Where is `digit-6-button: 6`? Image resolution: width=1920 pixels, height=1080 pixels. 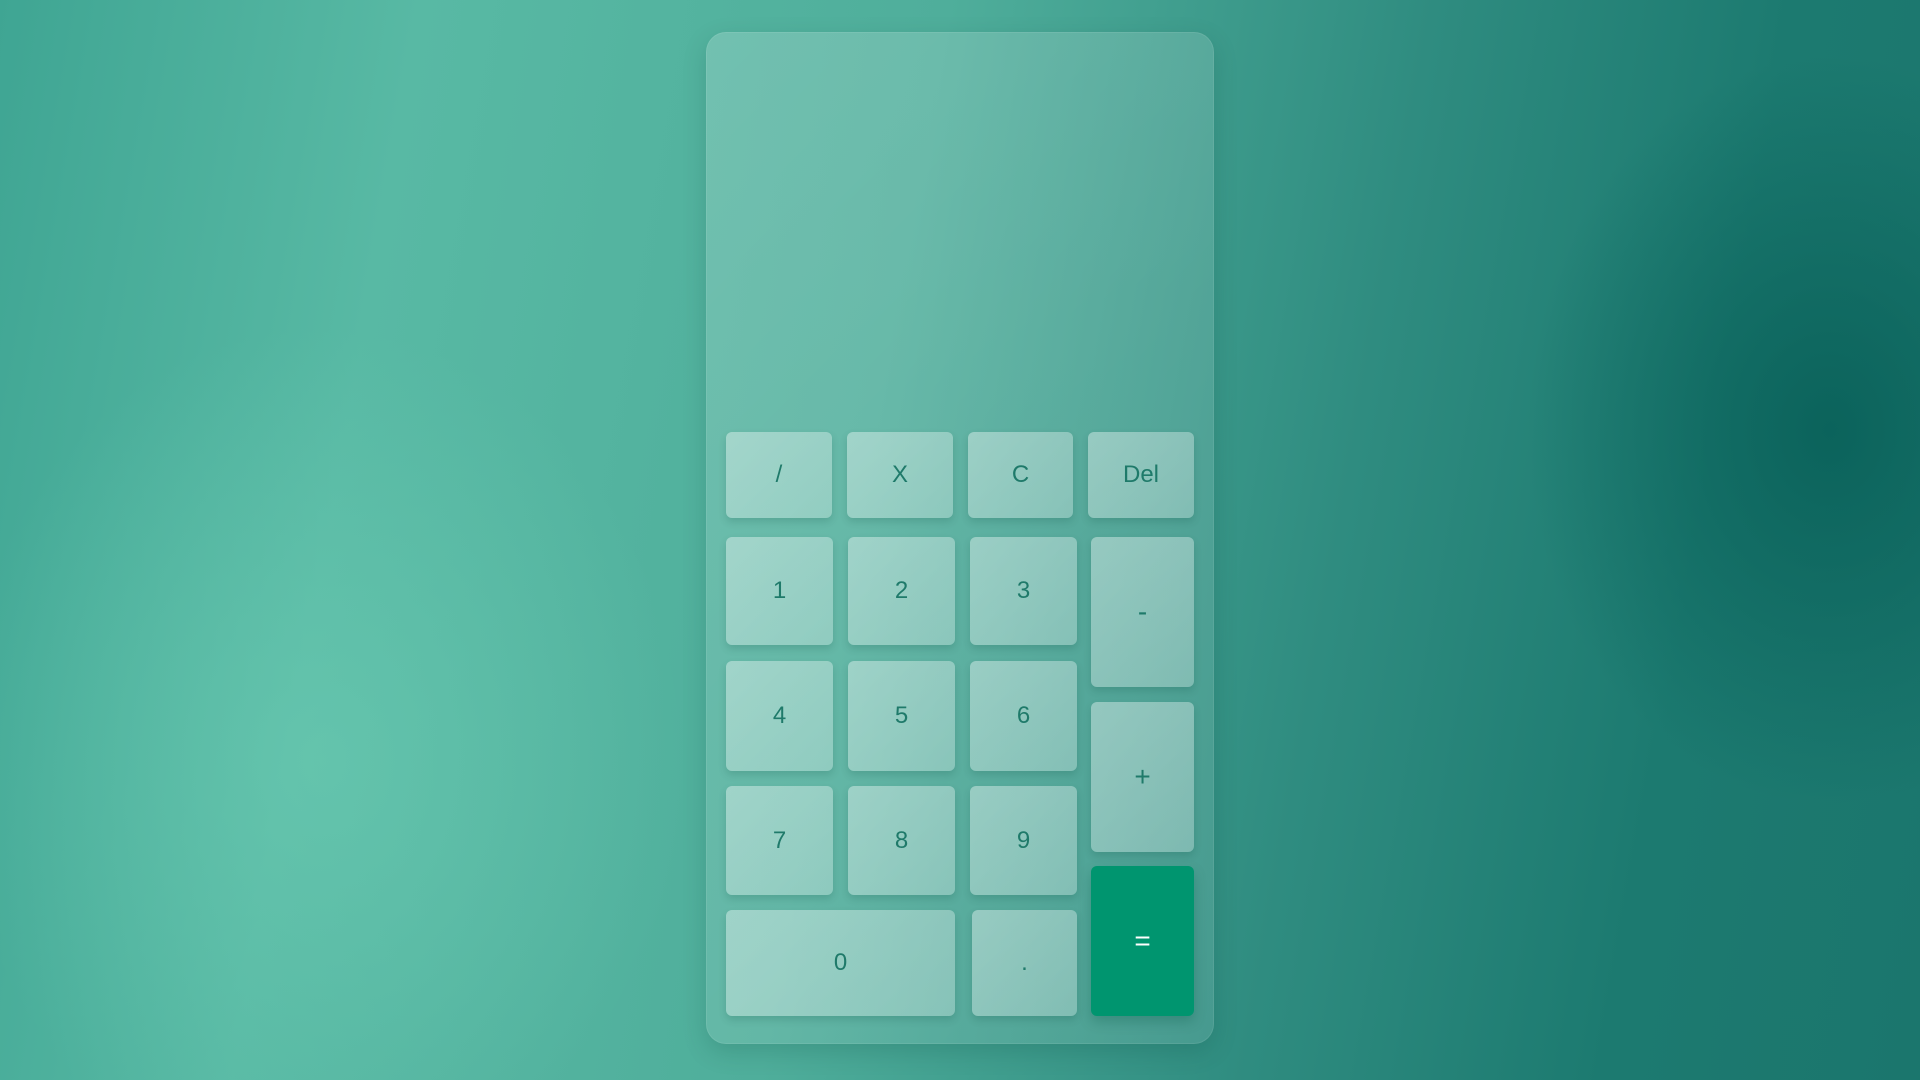 digit-6-button: 6 is located at coordinates (1023, 716).